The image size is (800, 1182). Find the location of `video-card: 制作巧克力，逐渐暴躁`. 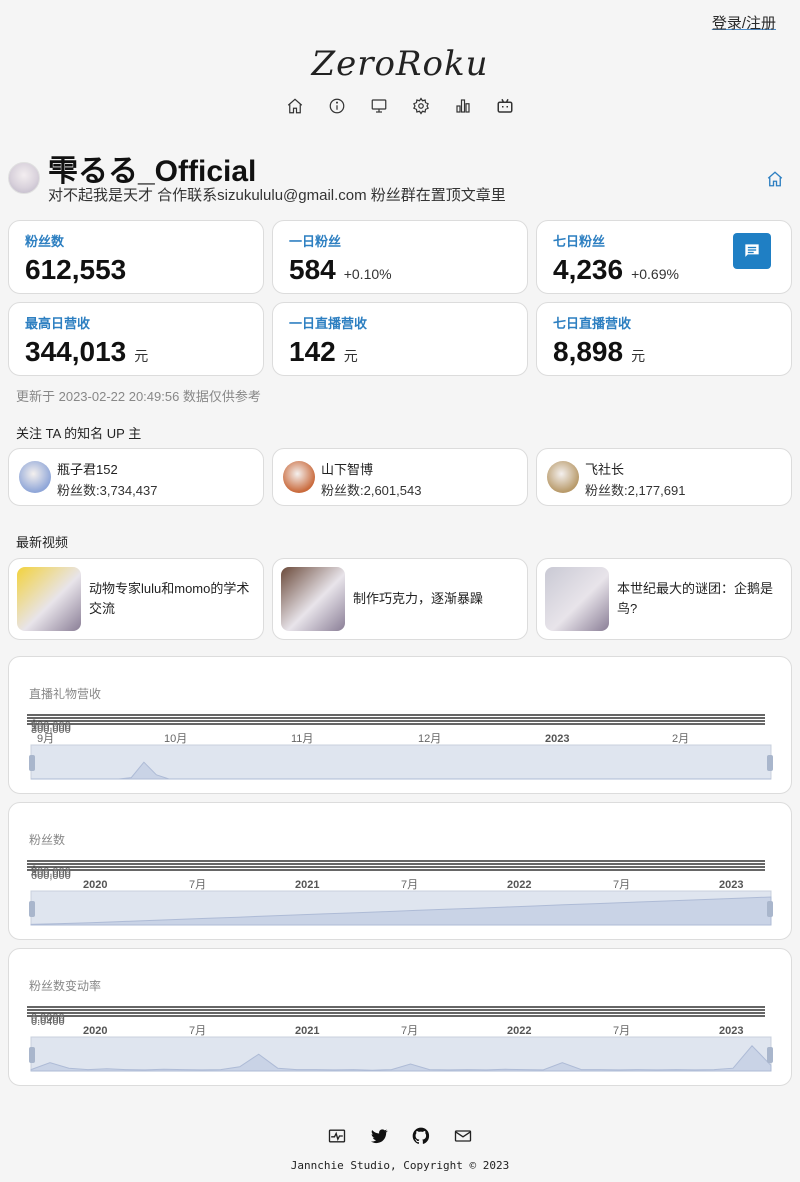

video-card: 制作巧克力，逐渐暴躁 is located at coordinates (400, 599).